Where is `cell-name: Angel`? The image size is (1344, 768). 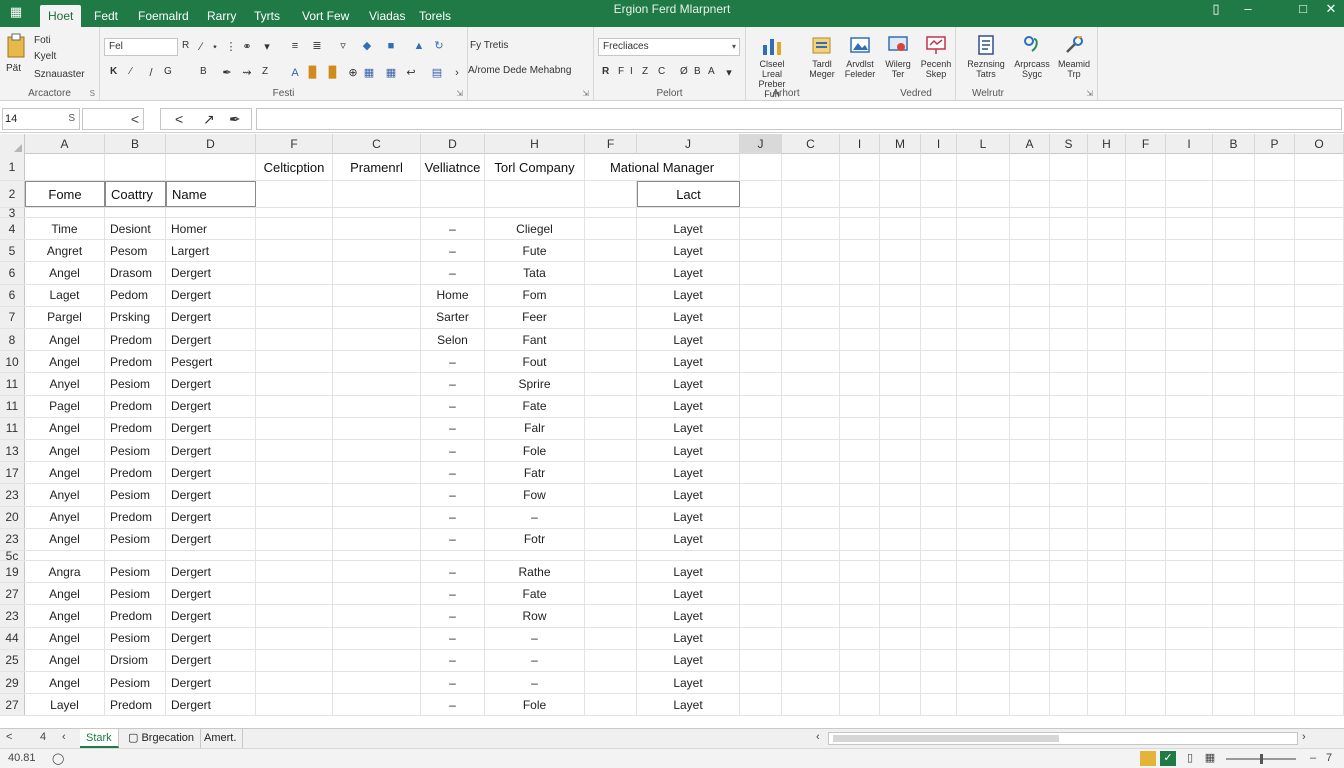 cell-name: Angel is located at coordinates (65, 683).